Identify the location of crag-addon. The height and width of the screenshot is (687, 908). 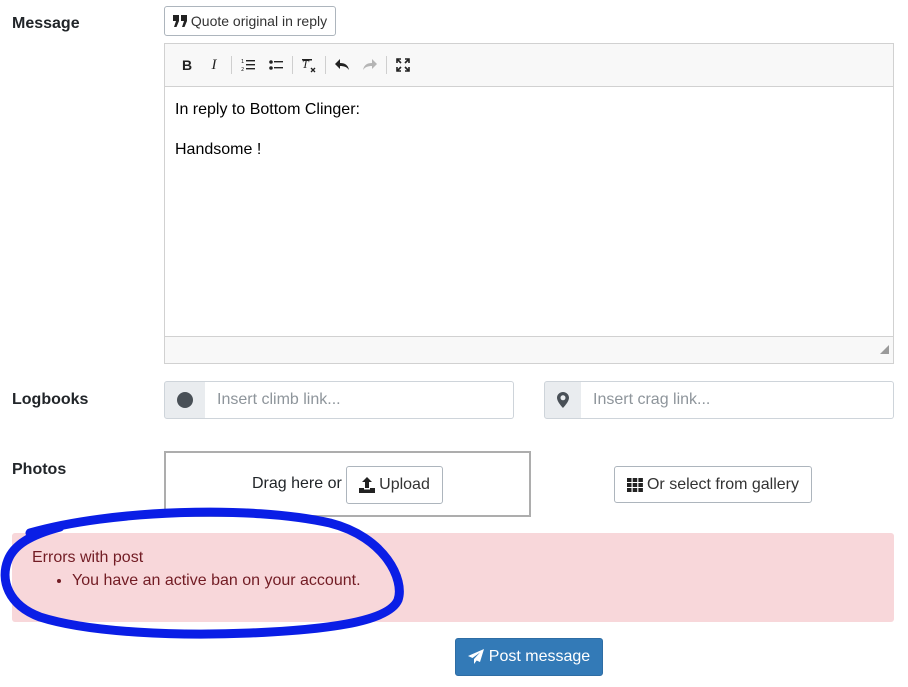
(563, 400).